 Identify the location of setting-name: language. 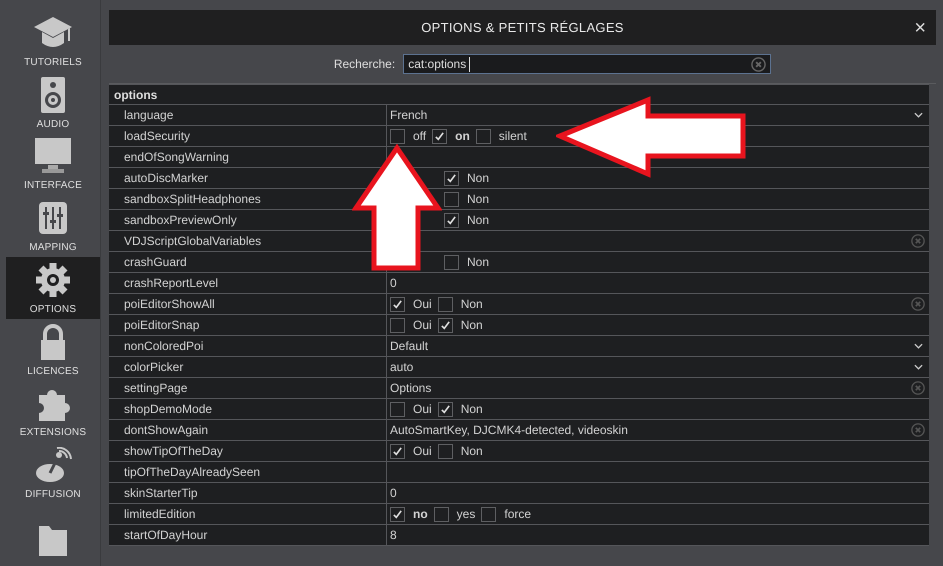
(248, 115).